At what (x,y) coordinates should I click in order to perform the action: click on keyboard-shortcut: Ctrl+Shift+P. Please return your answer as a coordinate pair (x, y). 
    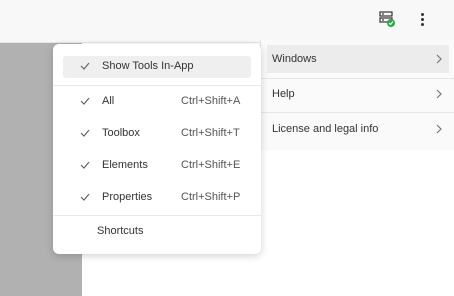
    Looking at the image, I should click on (211, 197).